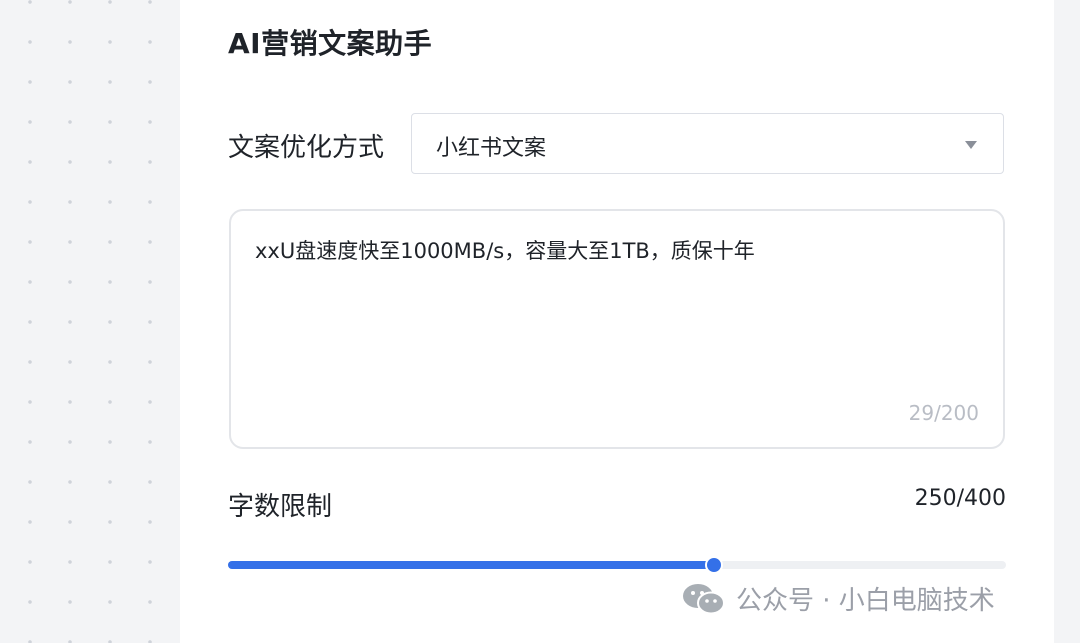 Image resolution: width=1080 pixels, height=643 pixels. What do you see at coordinates (330, 43) in the screenshot?
I see `page-title: AI营销文案助手` at bounding box center [330, 43].